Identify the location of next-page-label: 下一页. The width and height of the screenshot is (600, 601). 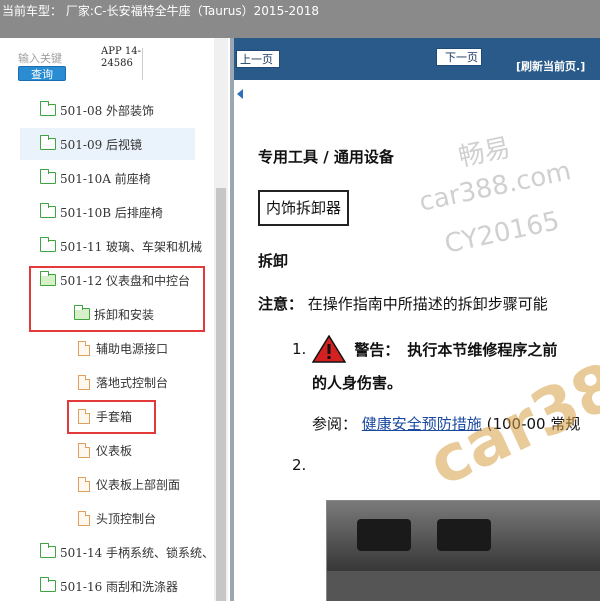
(461, 57).